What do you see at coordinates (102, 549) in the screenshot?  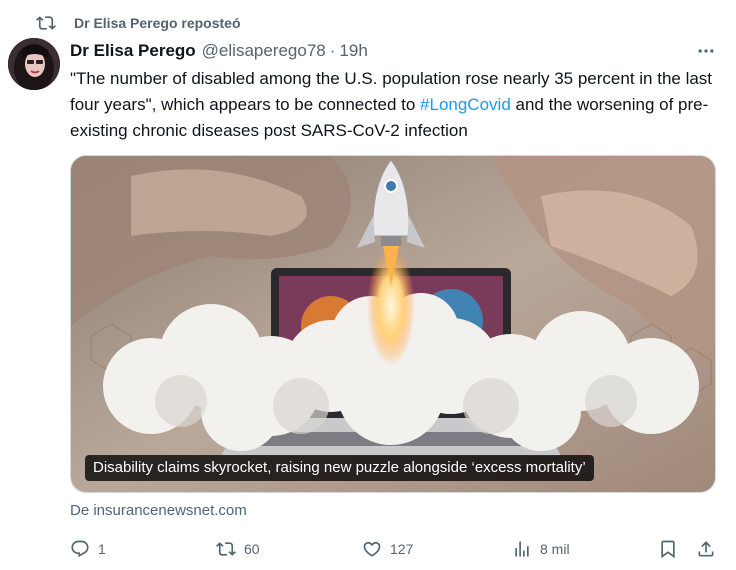 I see `reply-count: 1` at bounding box center [102, 549].